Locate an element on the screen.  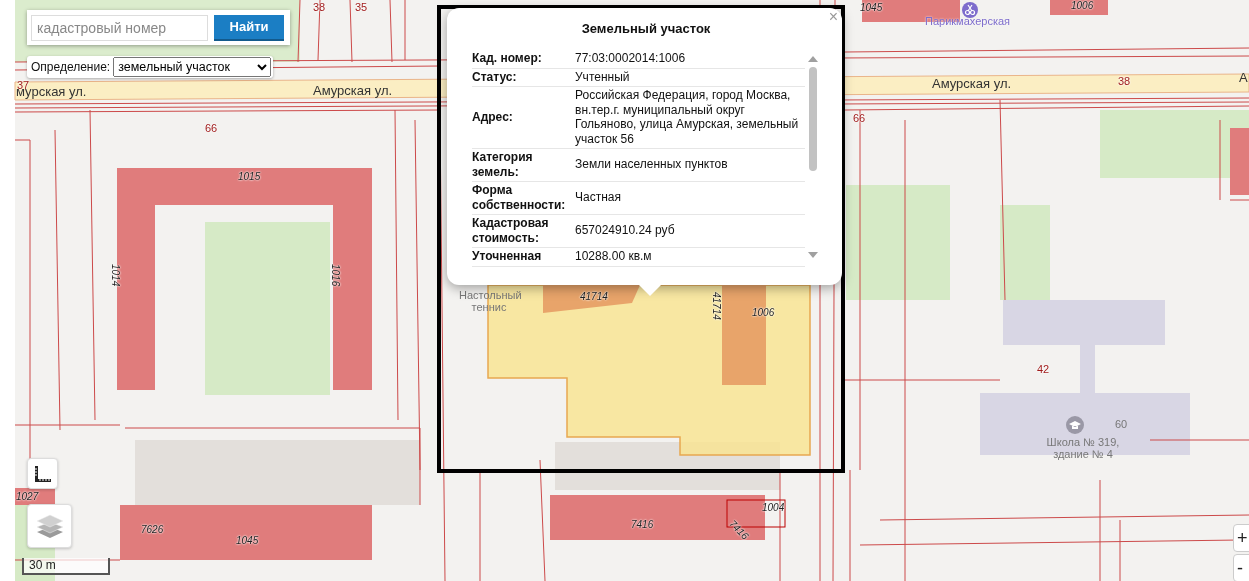
field-label: Уточненная is located at coordinates (507, 256).